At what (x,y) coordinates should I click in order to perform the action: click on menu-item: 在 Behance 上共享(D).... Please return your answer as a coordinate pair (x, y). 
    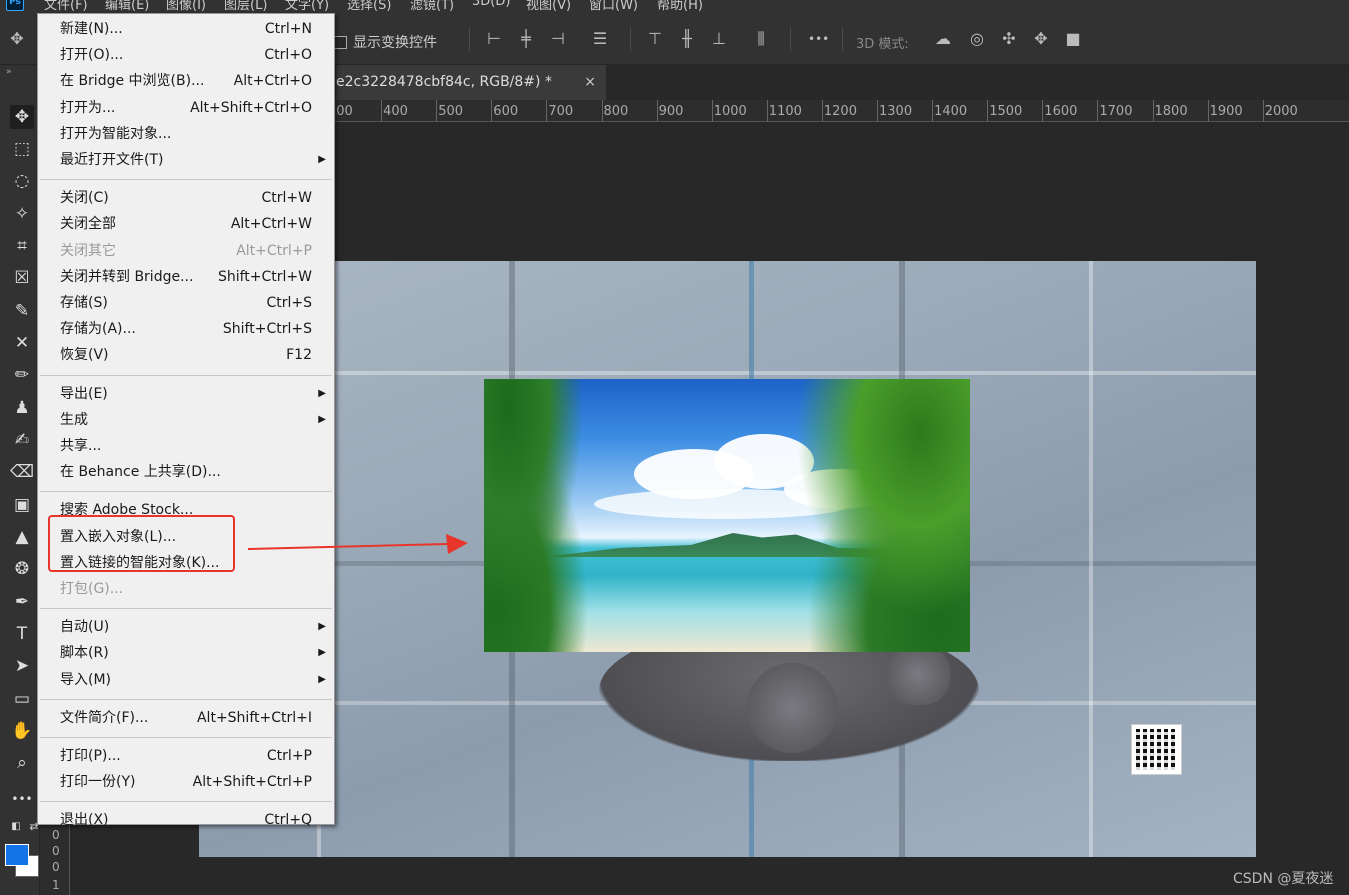
    Looking at the image, I should click on (186, 472).